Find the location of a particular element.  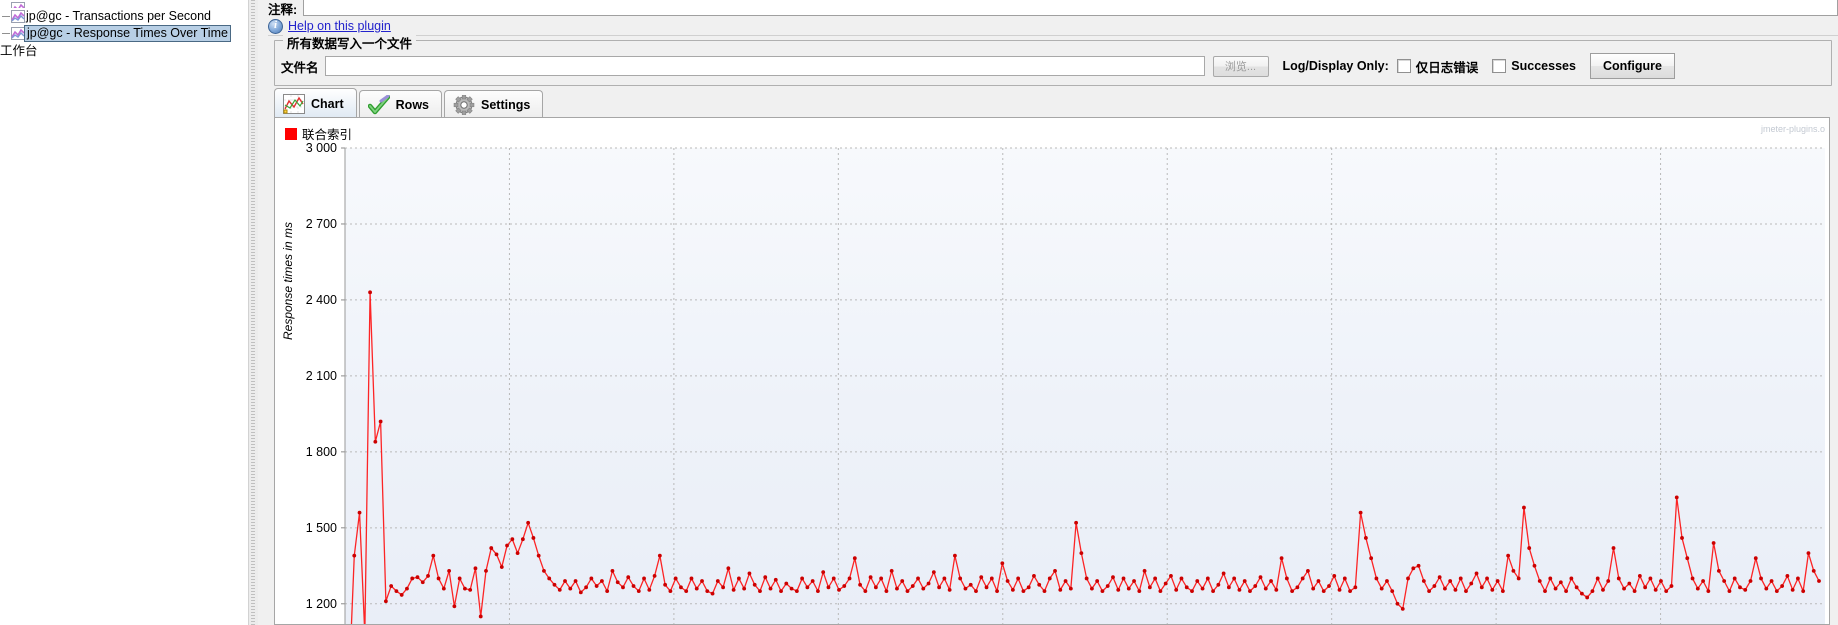

comment-row: 注释: is located at coordinates (1053, 8).